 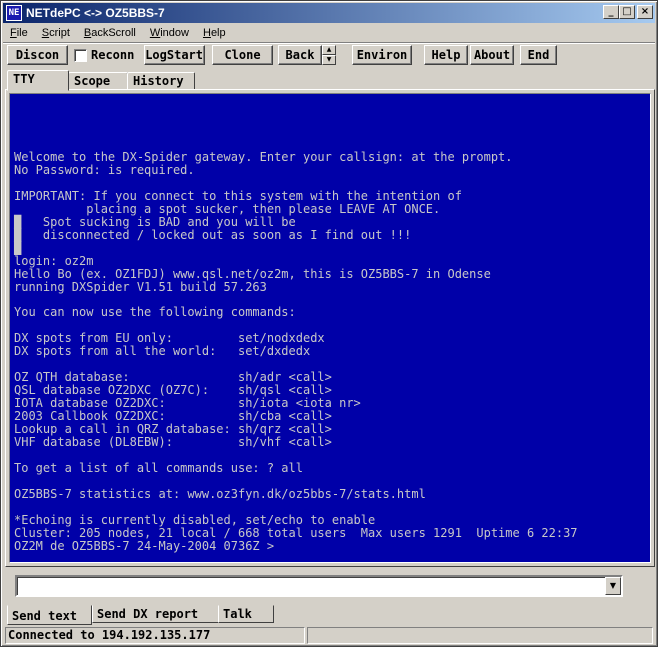 I want to click on reconnect-checkbox, so click(x=80, y=55).